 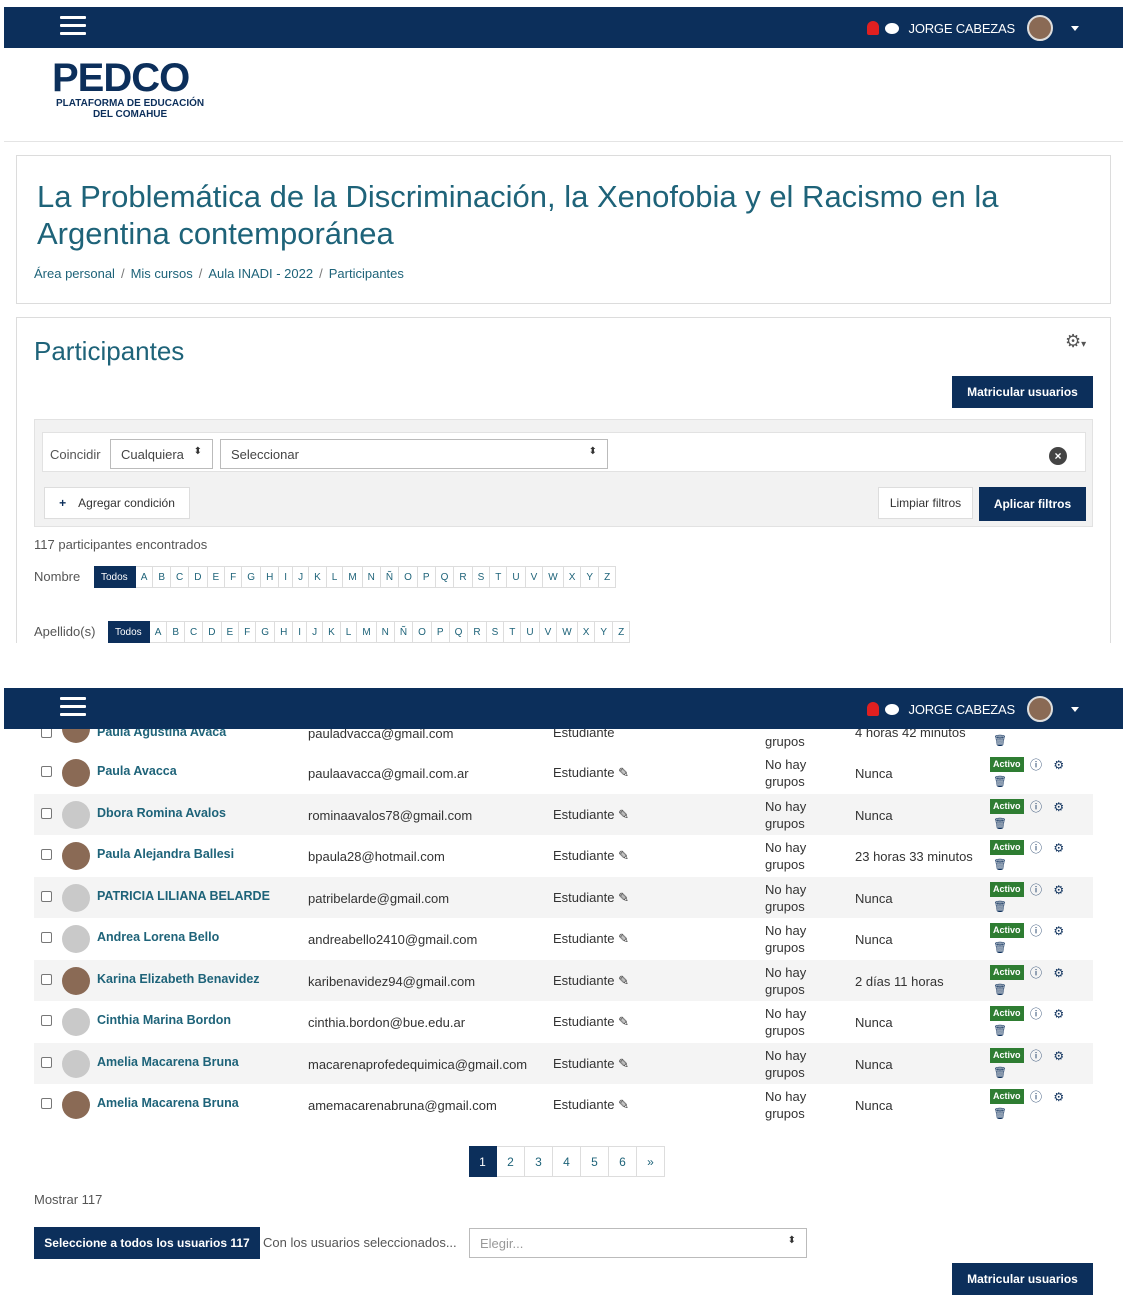 What do you see at coordinates (872, 28) in the screenshot?
I see `notifications-icon` at bounding box center [872, 28].